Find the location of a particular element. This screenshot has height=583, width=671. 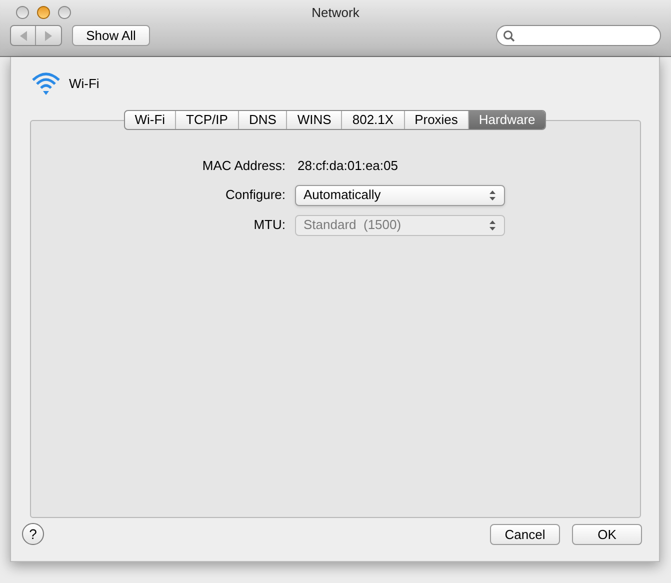

wifi-icon is located at coordinates (46, 83).